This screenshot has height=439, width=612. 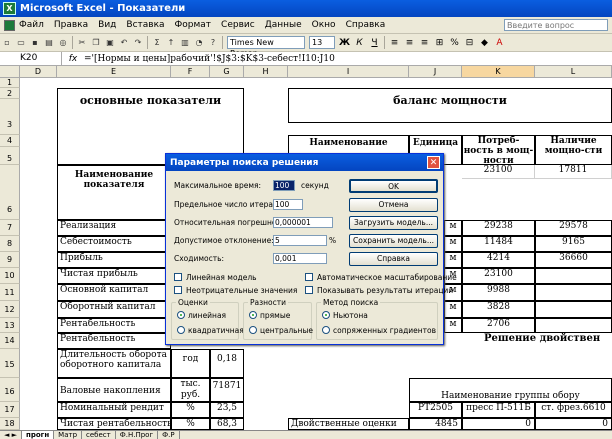 I want to click on font-color-icon: A, so click(x=499, y=42).